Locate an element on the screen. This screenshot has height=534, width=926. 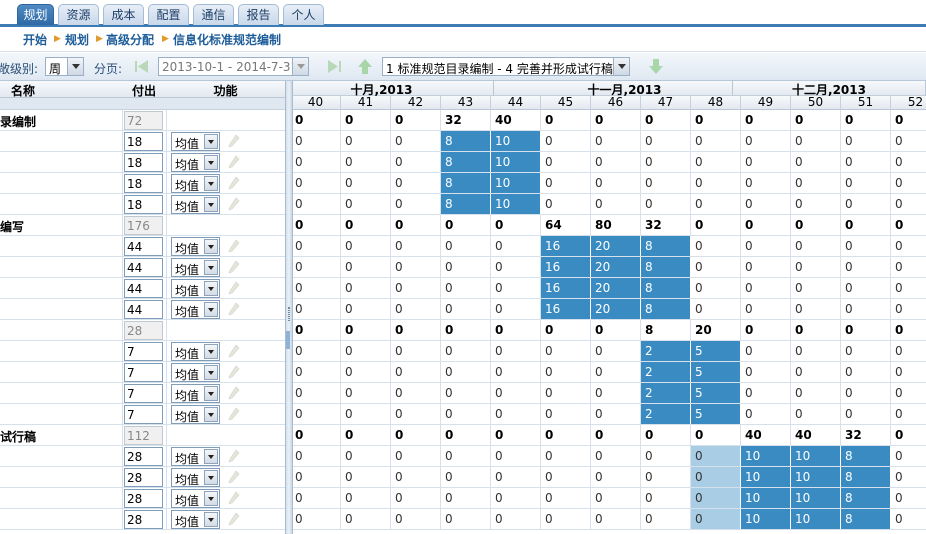
summary-row: 录编制 72 is located at coordinates (142, 120).